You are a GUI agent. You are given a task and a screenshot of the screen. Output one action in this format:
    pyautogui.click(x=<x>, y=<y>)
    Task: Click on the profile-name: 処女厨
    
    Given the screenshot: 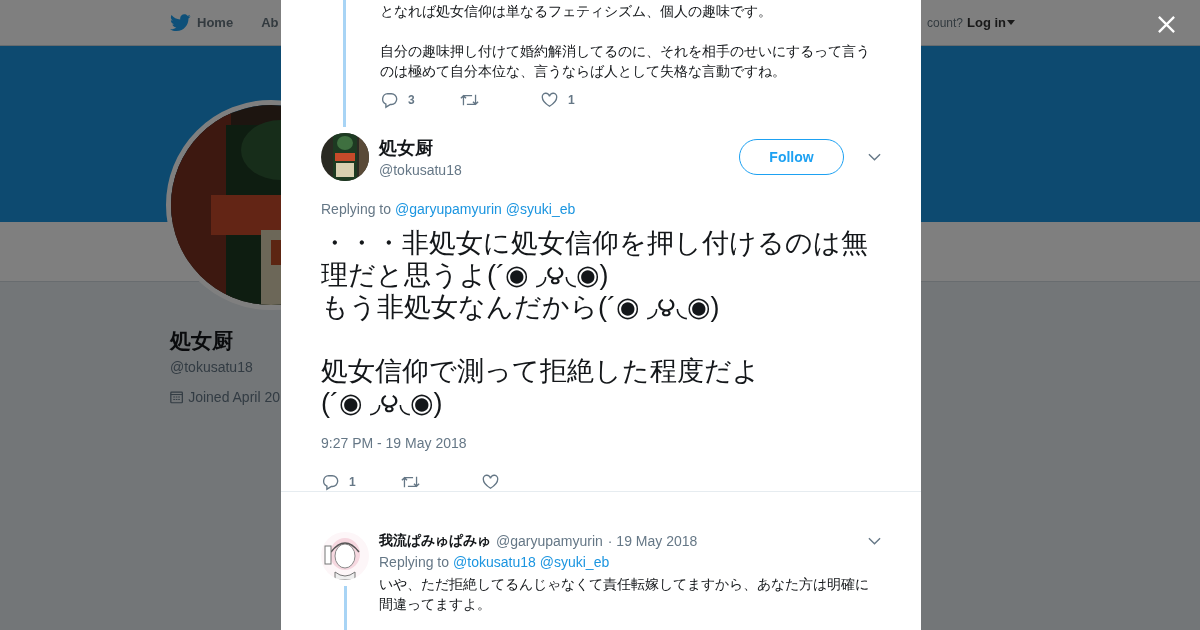 What is the action you would take?
    pyautogui.click(x=201, y=341)
    